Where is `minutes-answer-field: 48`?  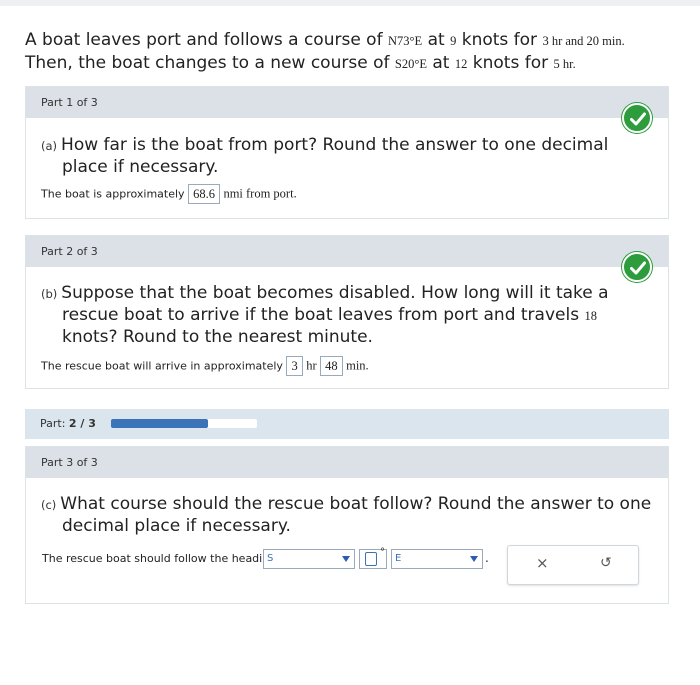 minutes-answer-field: 48 is located at coordinates (331, 366).